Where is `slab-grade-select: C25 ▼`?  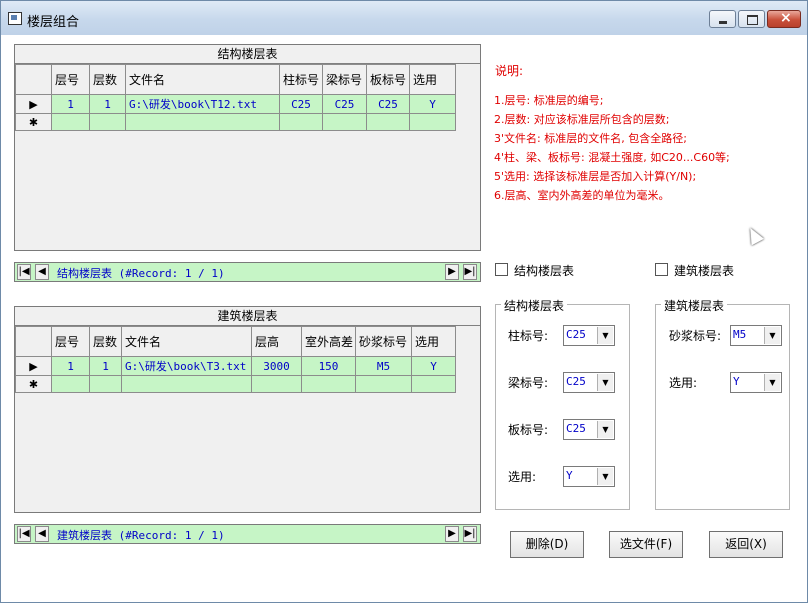
slab-grade-select: C25 ▼ is located at coordinates (589, 429).